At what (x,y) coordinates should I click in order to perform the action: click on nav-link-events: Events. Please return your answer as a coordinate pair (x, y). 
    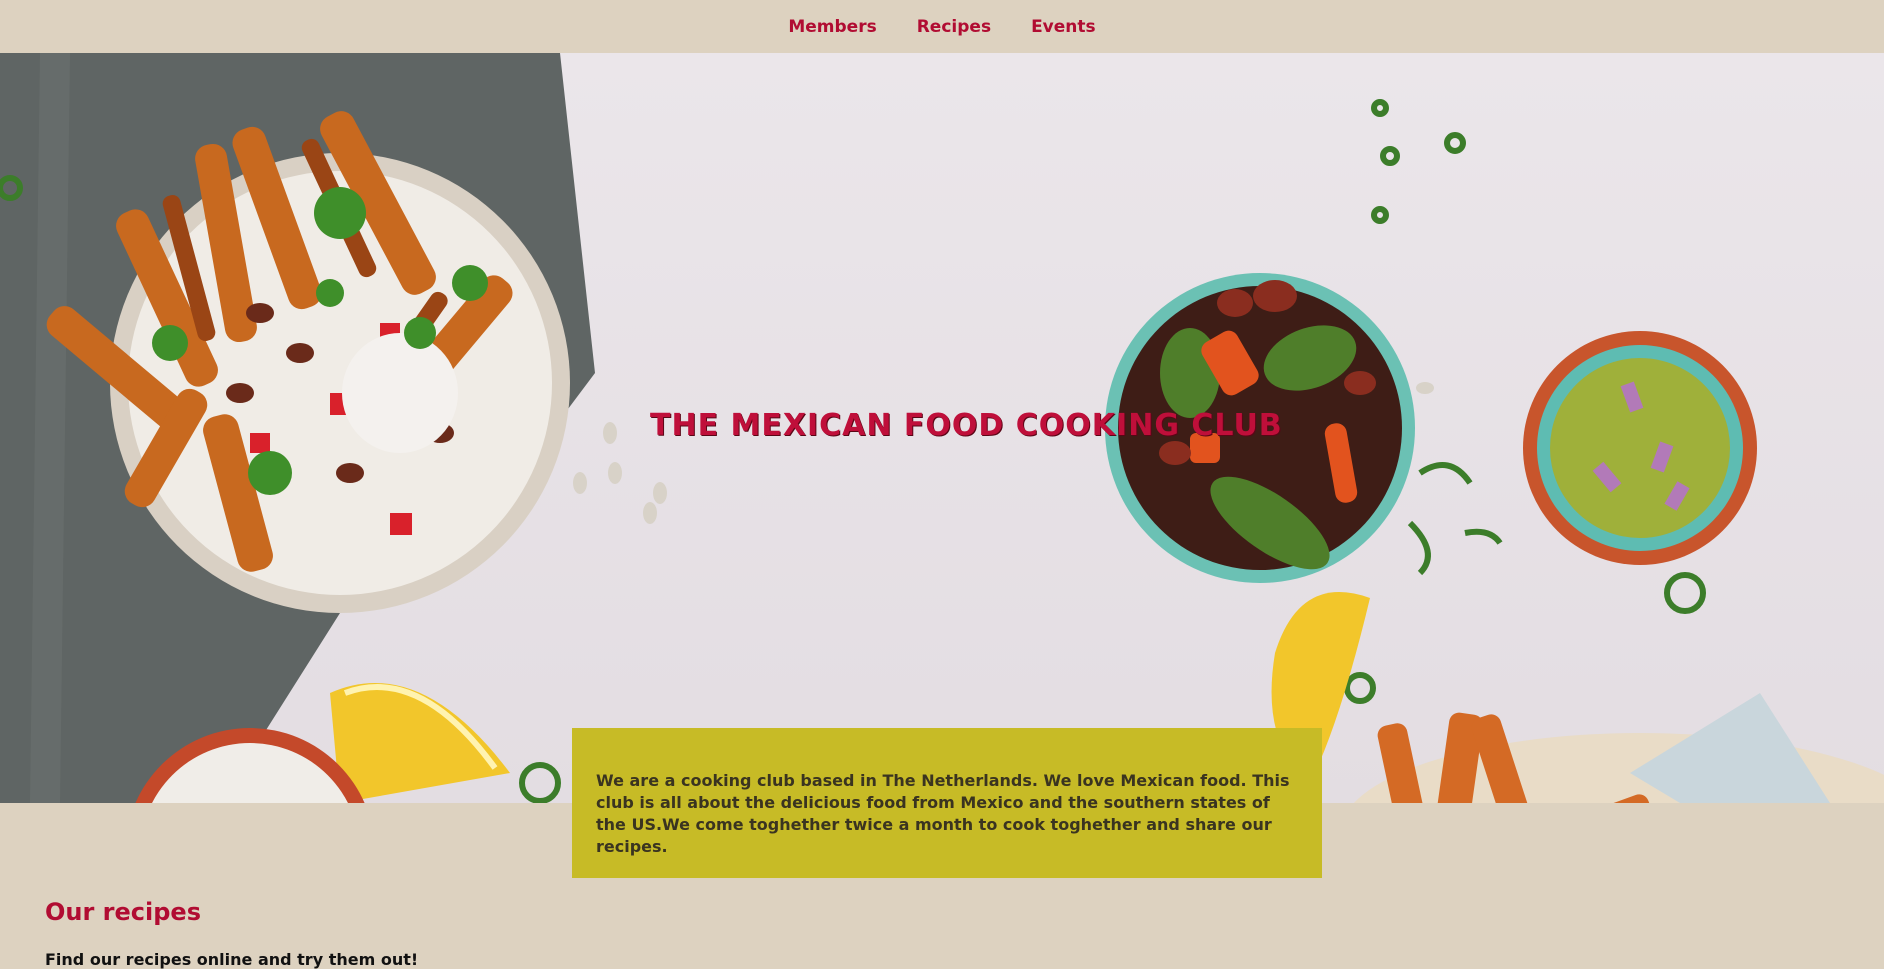
    Looking at the image, I should click on (1063, 27).